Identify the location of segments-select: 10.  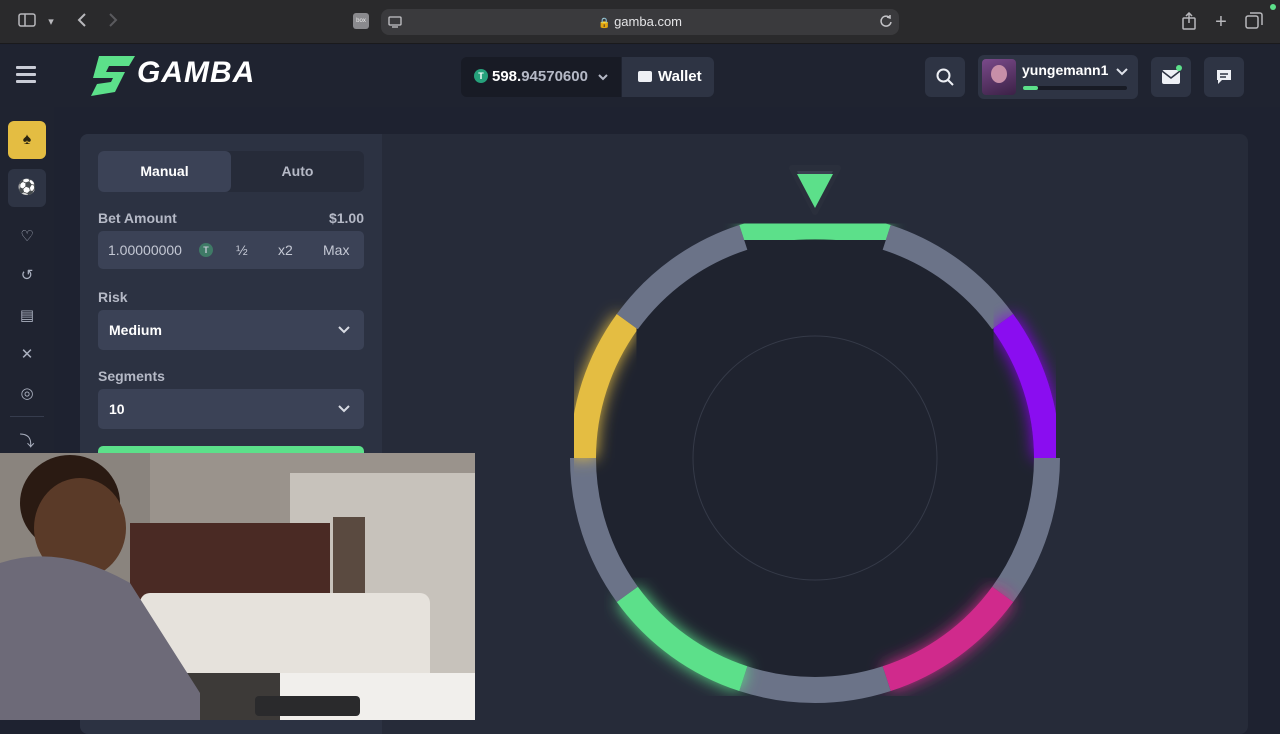
(231, 409).